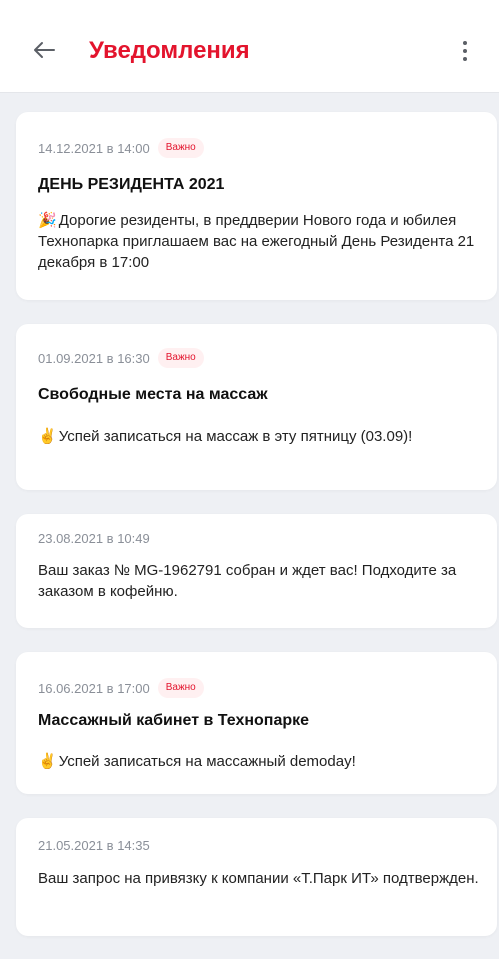 The height and width of the screenshot is (959, 499). What do you see at coordinates (94, 538) in the screenshot?
I see `notification-date: 23.08.2021 в 10:49` at bounding box center [94, 538].